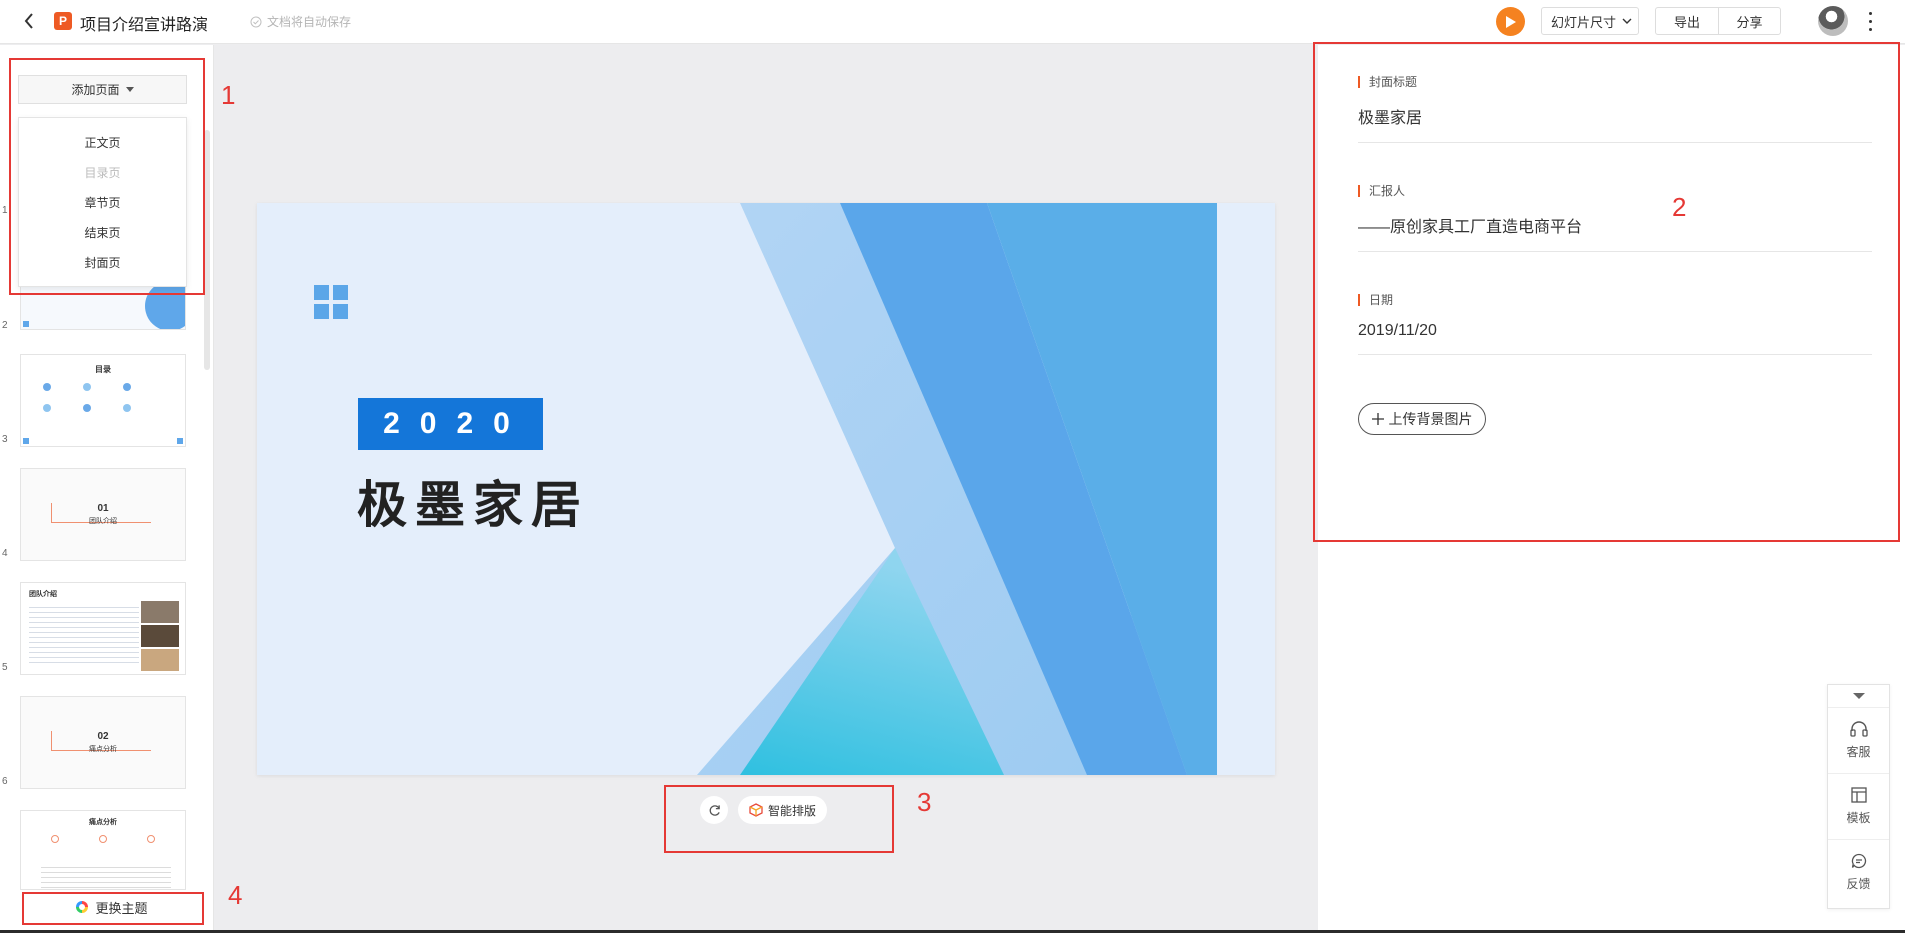  Describe the element at coordinates (29, 21) in the screenshot. I see `back-icon` at that location.